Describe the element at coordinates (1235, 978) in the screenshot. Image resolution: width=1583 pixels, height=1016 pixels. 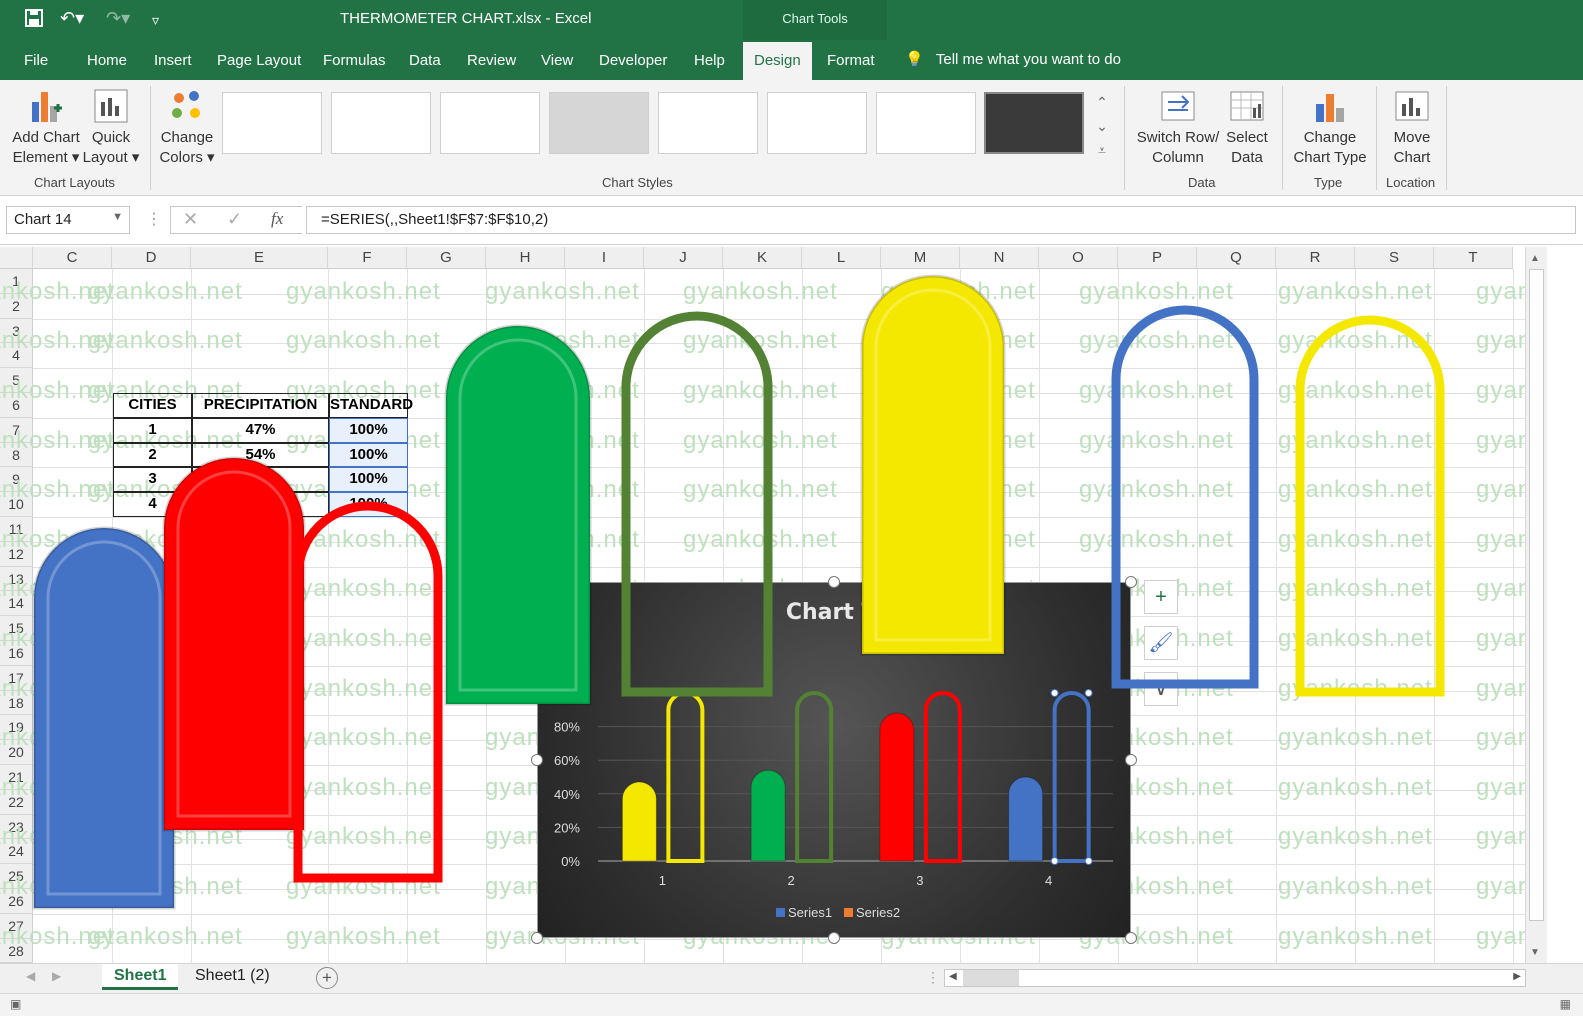
I see `horizontal-scrollbar: ◀ ▶` at that location.